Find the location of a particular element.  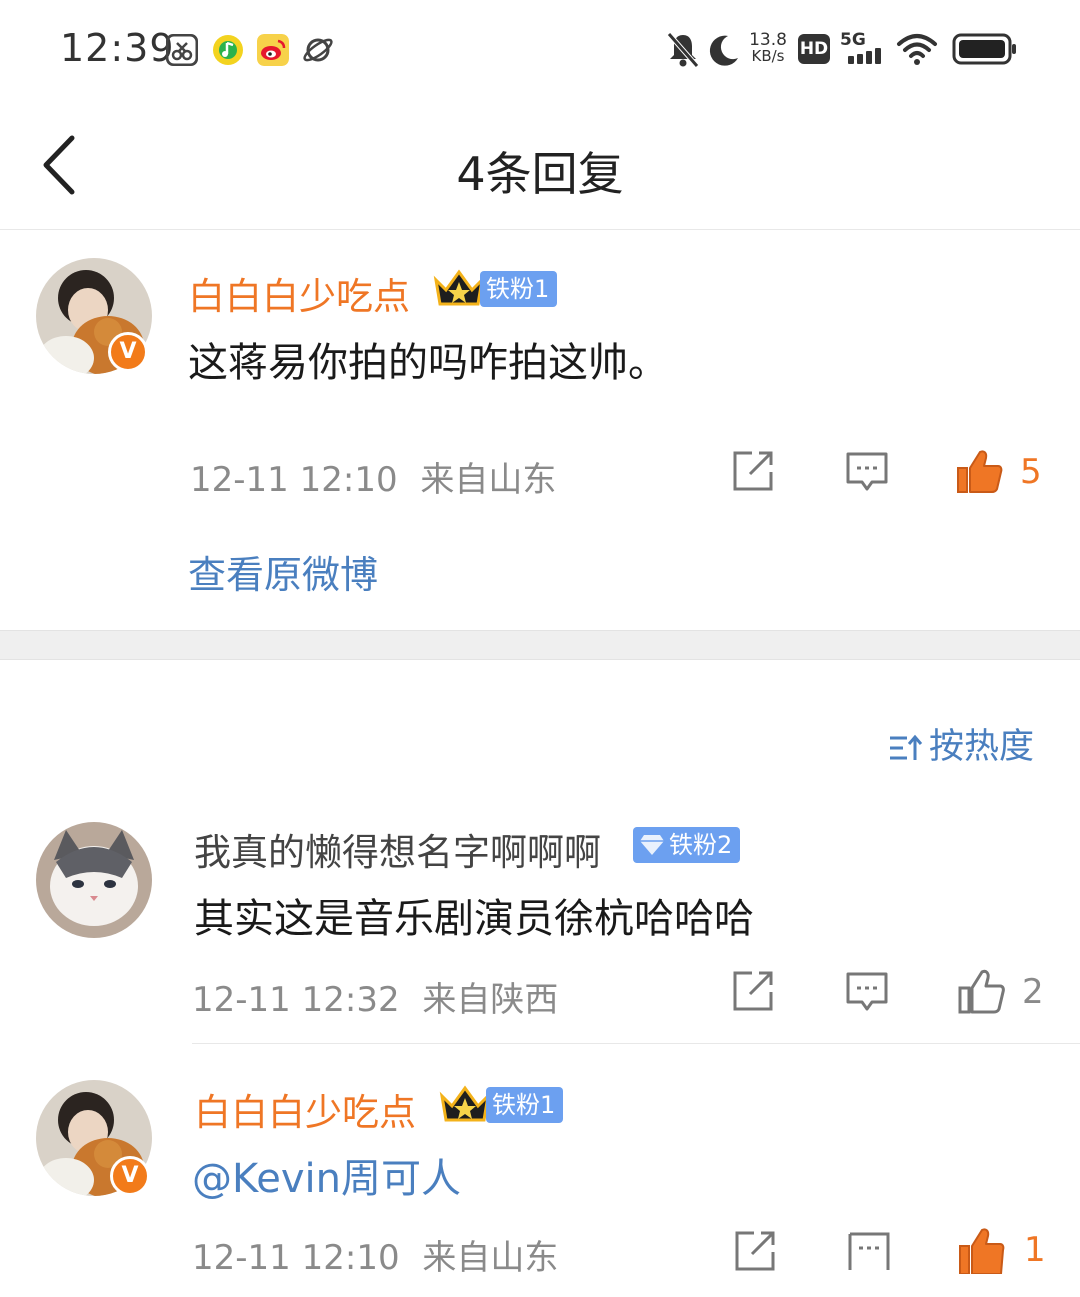

wifi-icon is located at coordinates (917, 49).